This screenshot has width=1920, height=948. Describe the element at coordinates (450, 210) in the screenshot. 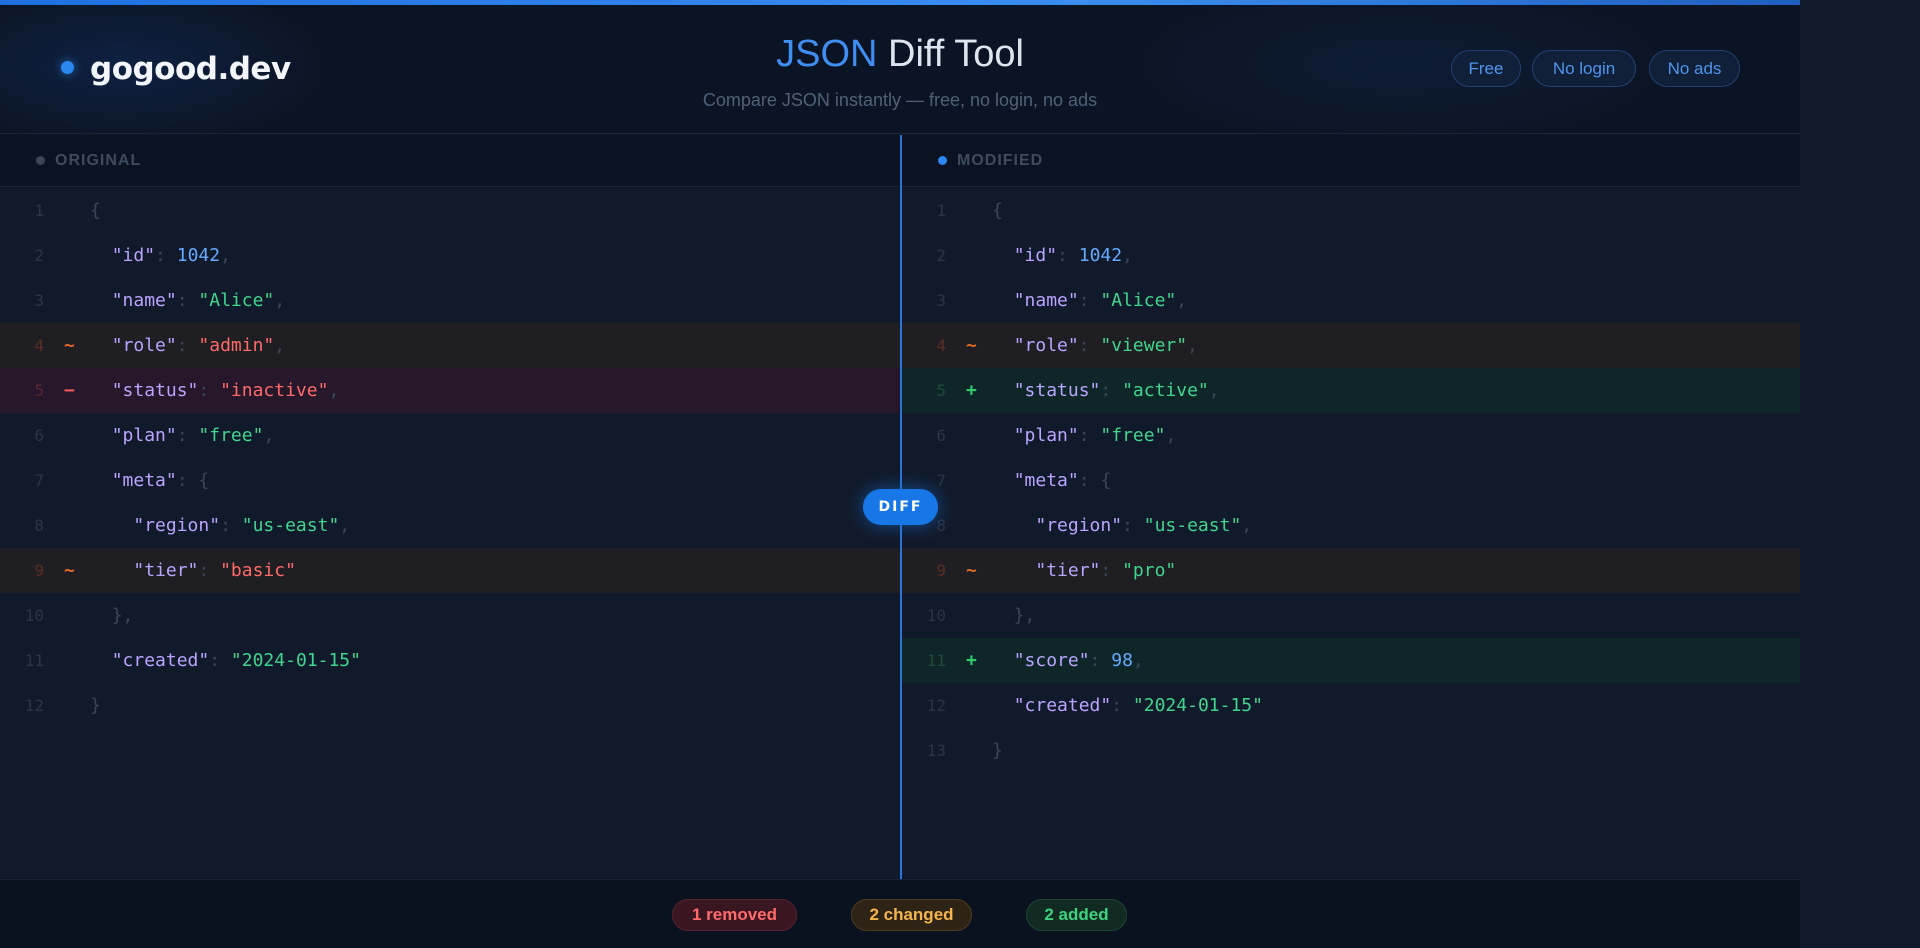

I see `original-code-line: 1{` at that location.